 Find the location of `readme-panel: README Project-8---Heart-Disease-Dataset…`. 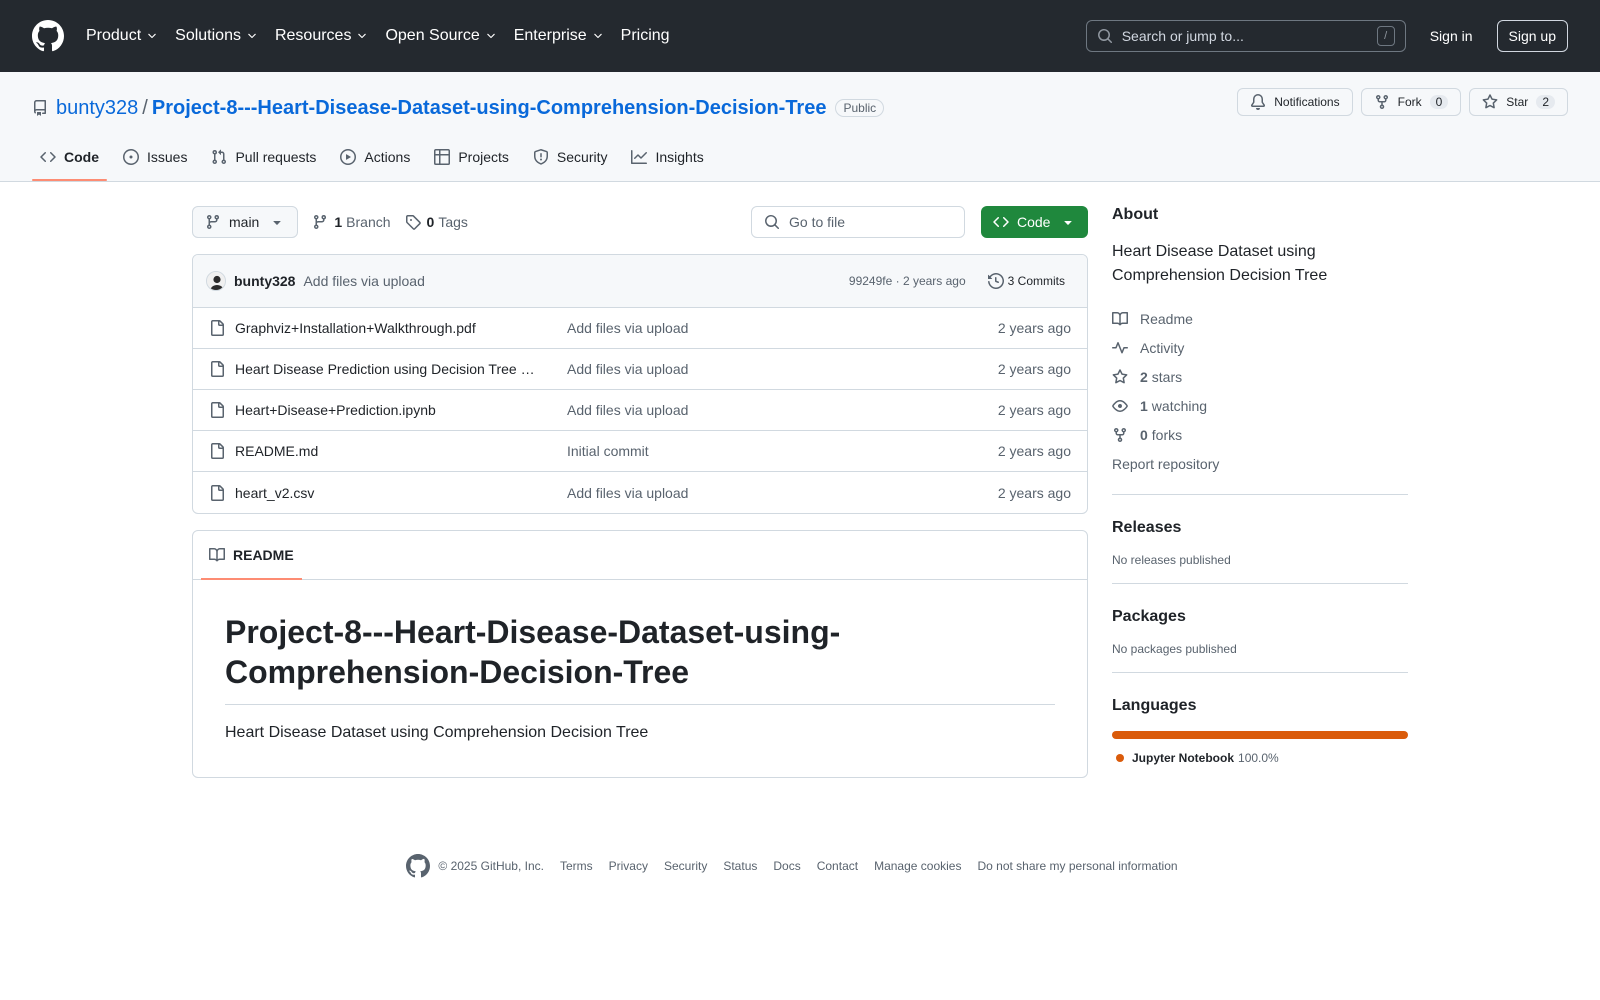

readme-panel: README Project-8---Heart-Disease-Dataset… is located at coordinates (640, 654).